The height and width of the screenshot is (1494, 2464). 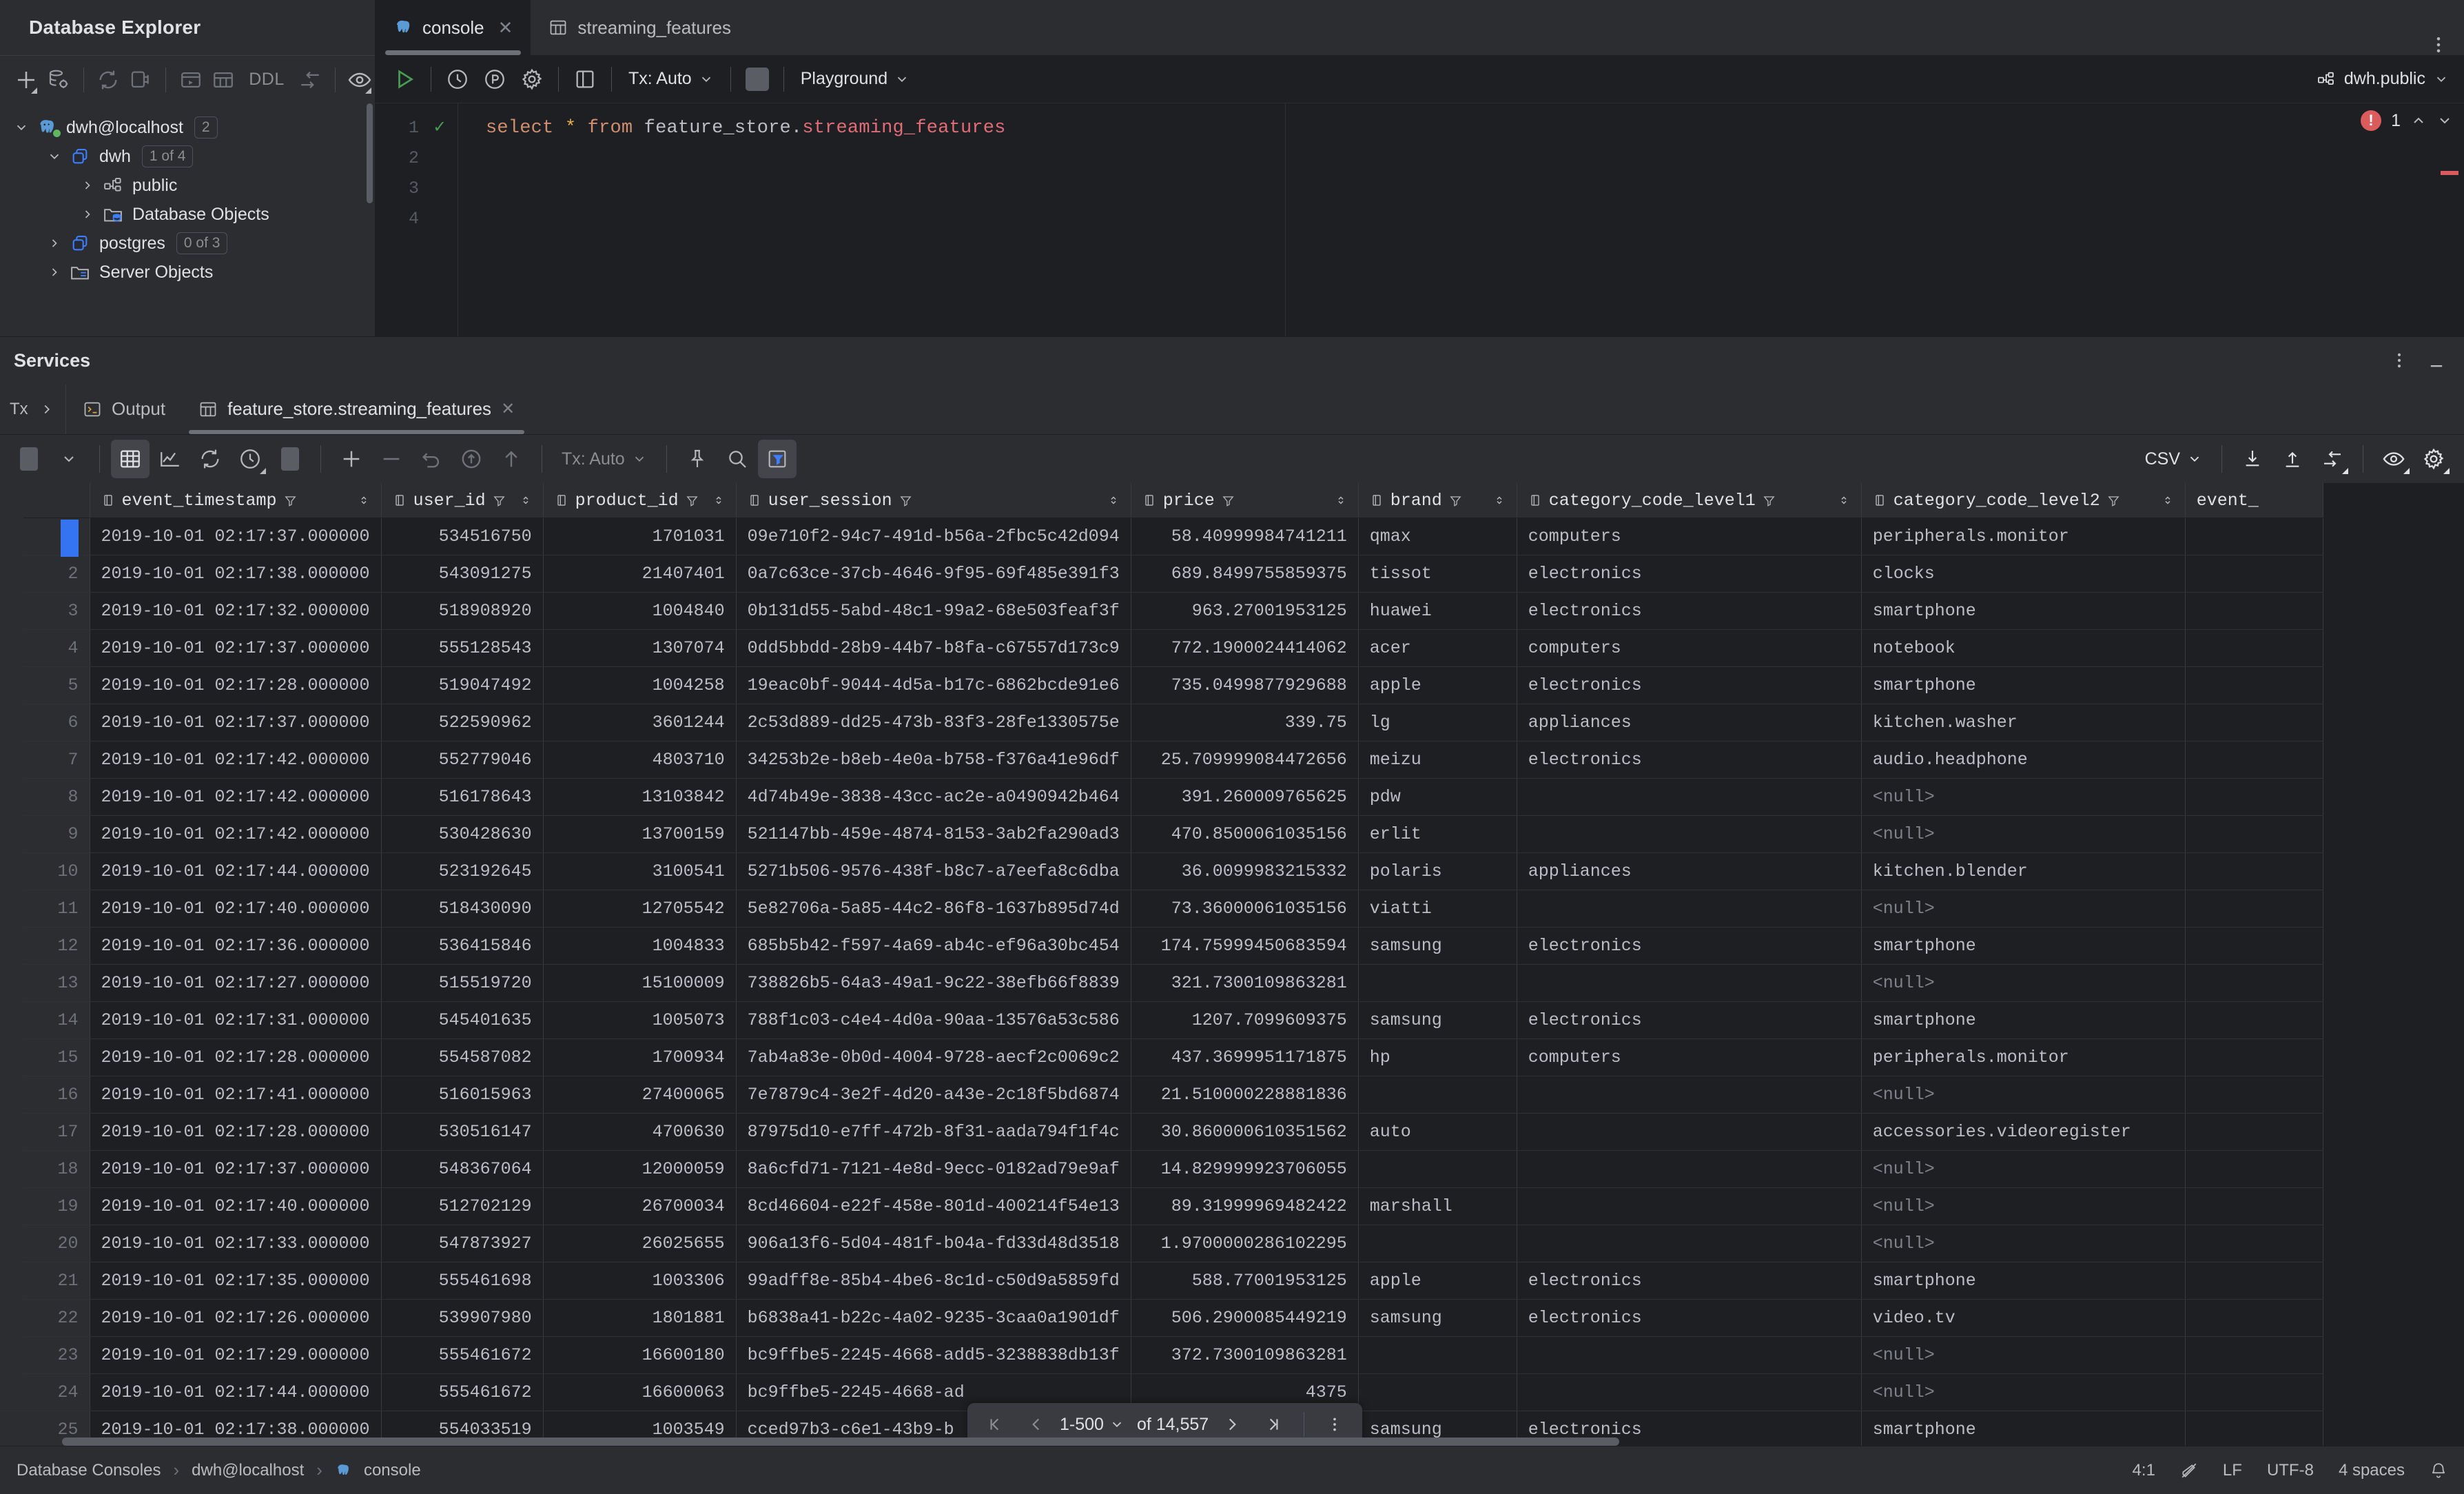 What do you see at coordinates (1245, 1057) in the screenshot?
I see `cell-price: 437.3699951171875` at bounding box center [1245, 1057].